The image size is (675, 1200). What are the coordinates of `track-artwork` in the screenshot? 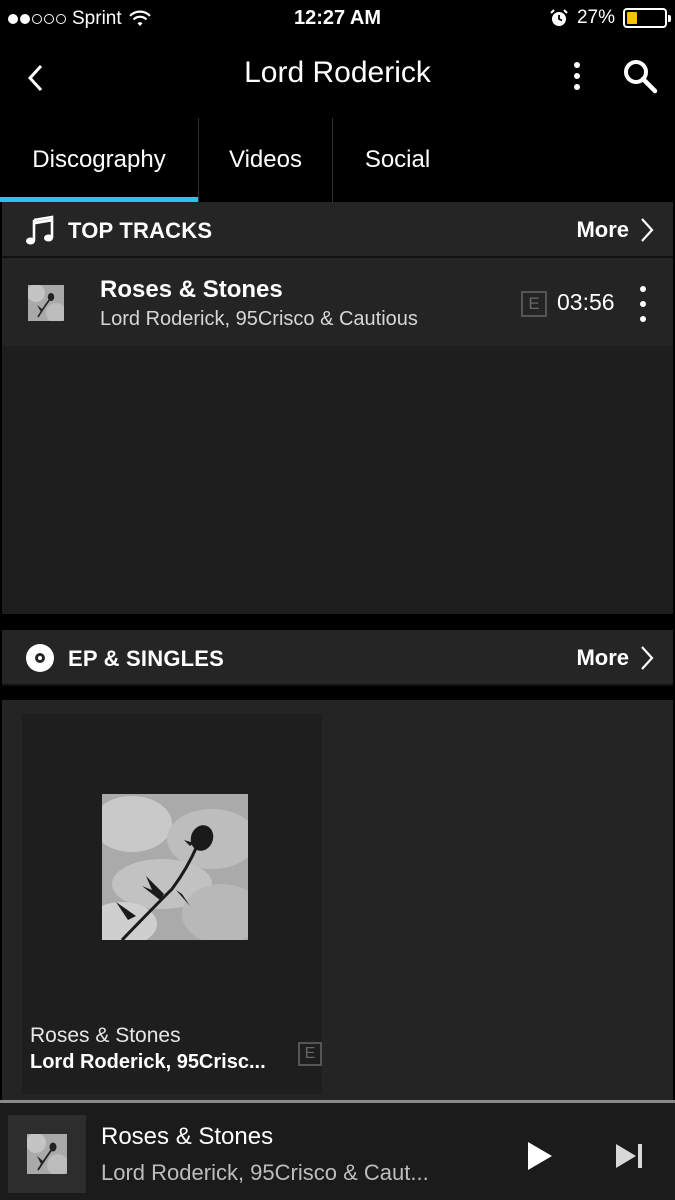 It's located at (46, 303).